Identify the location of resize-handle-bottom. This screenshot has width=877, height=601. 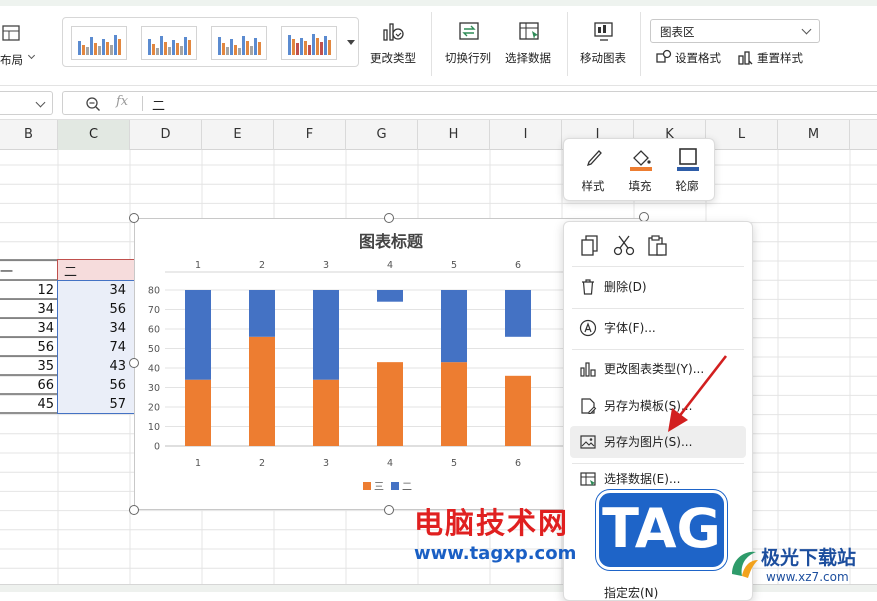
(389, 510).